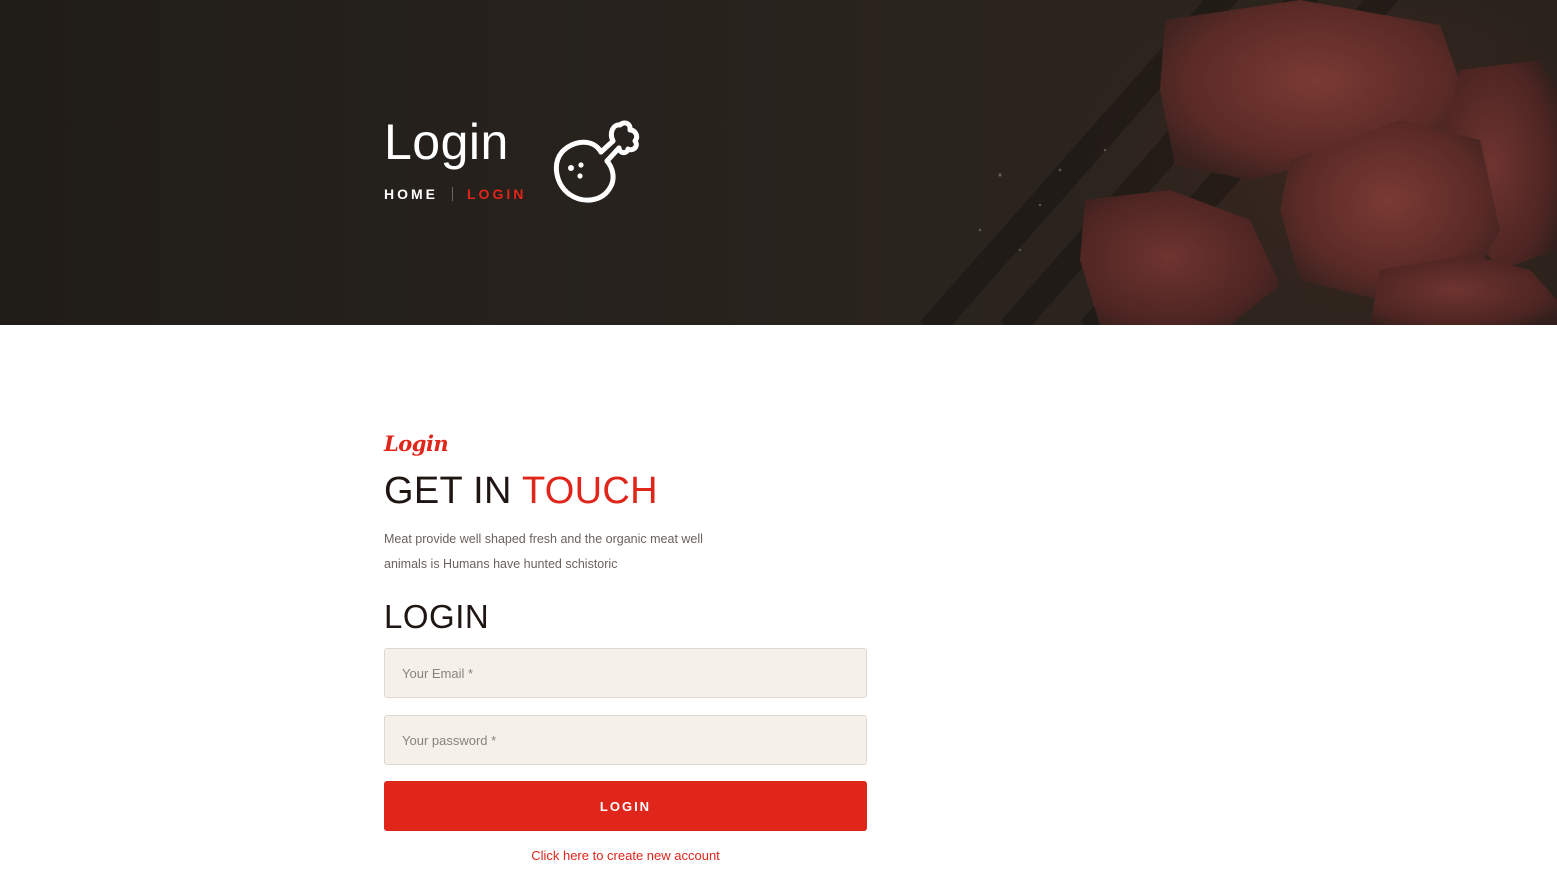  Describe the element at coordinates (589, 491) in the screenshot. I see `heading-accent-text: TOUCH` at that location.